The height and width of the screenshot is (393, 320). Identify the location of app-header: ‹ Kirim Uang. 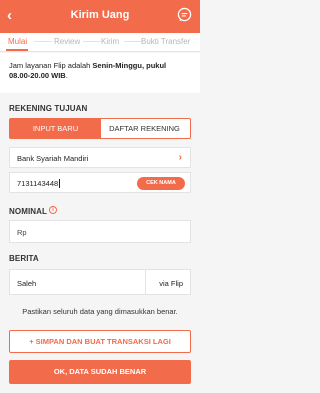
(100, 16).